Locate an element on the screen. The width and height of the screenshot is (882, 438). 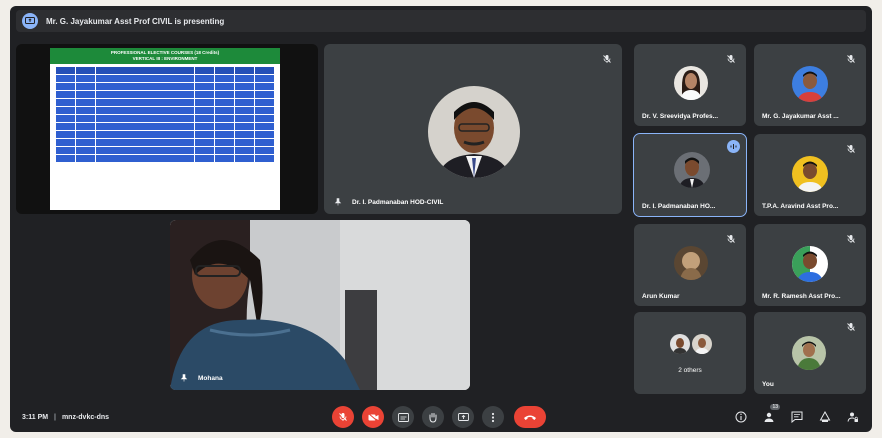
host-controls-button is located at coordinates (853, 417).